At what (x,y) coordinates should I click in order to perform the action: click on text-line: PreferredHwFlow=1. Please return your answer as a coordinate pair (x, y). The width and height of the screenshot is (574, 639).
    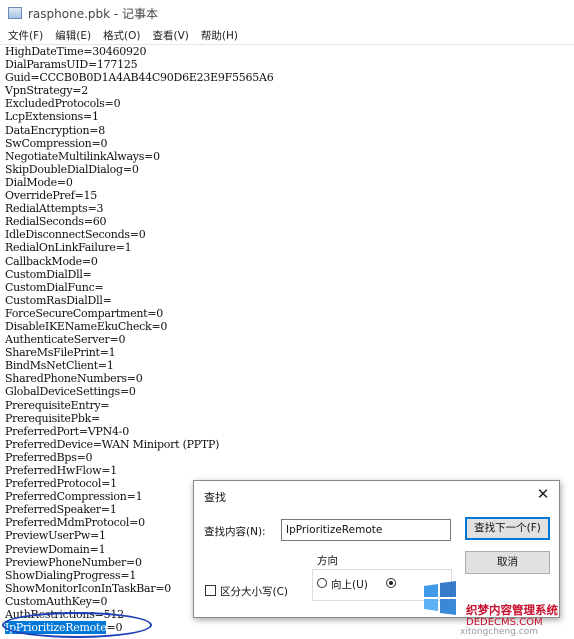
    Looking at the image, I should click on (61, 470).